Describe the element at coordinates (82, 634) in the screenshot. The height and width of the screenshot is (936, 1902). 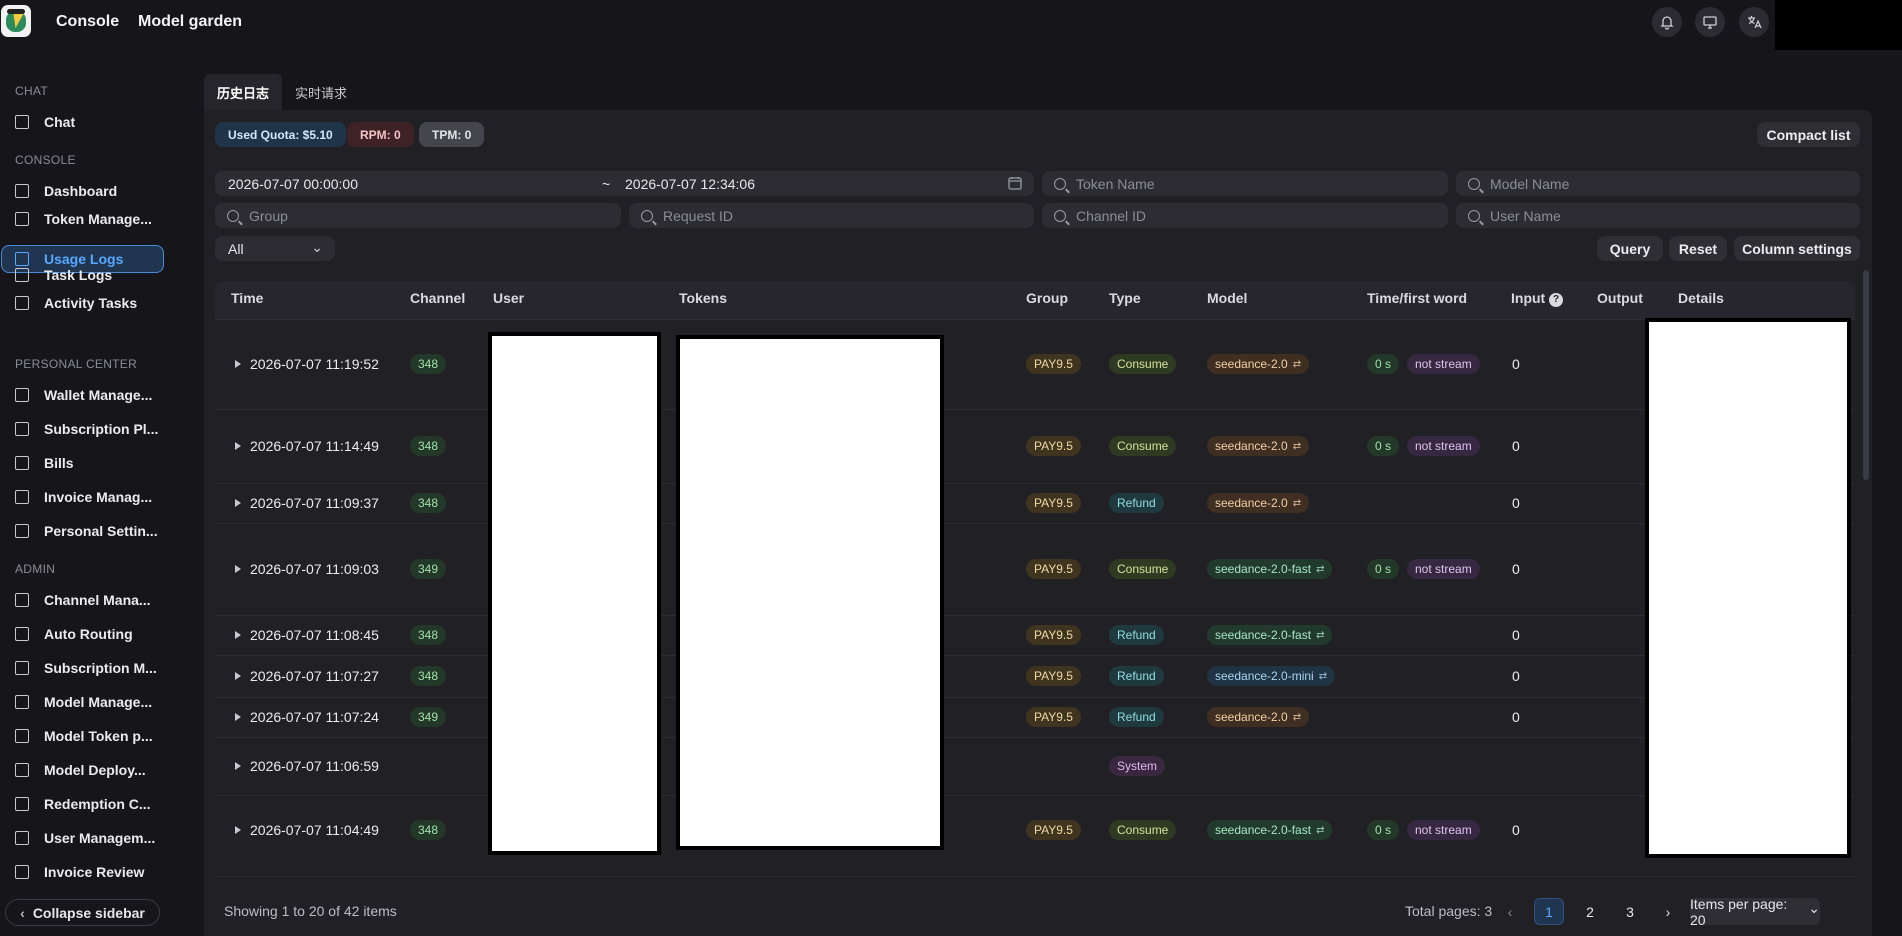
I see `sidebar-item-auto-routing: Auto Routing` at that location.